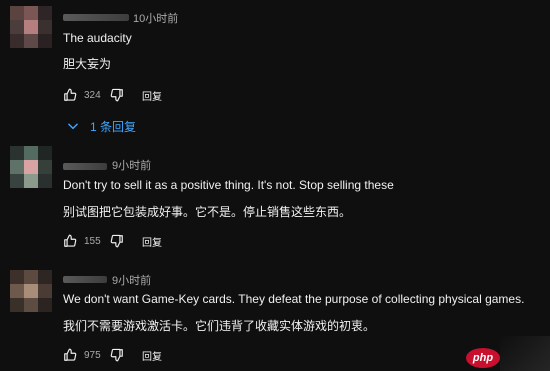  Describe the element at coordinates (92, 95) in the screenshot. I see `like-count: 324` at that location.